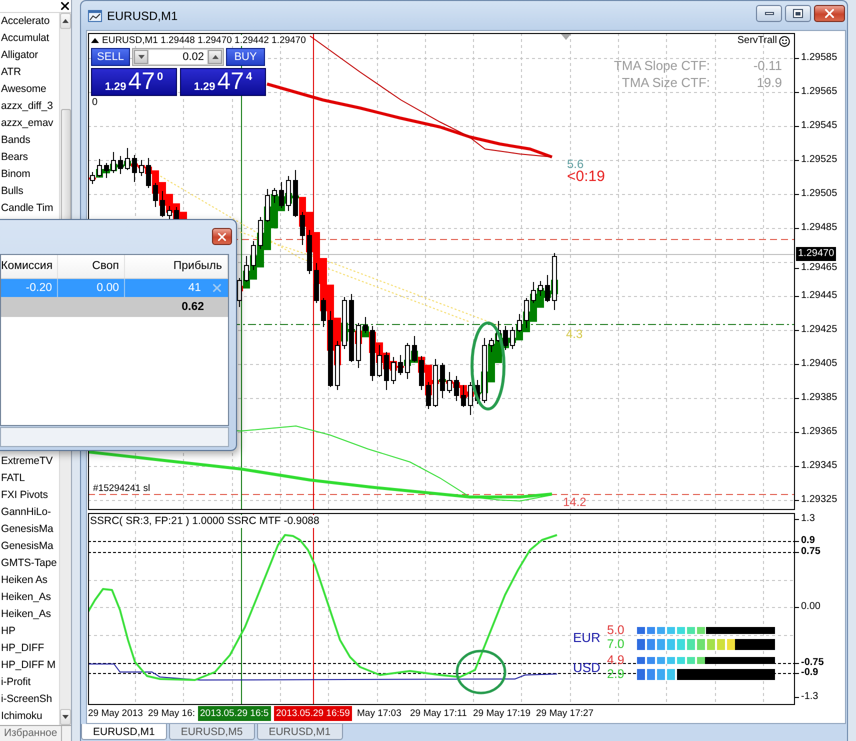 The width and height of the screenshot is (856, 741). Describe the element at coordinates (784, 41) in the screenshot. I see `smiley-icon` at that location.